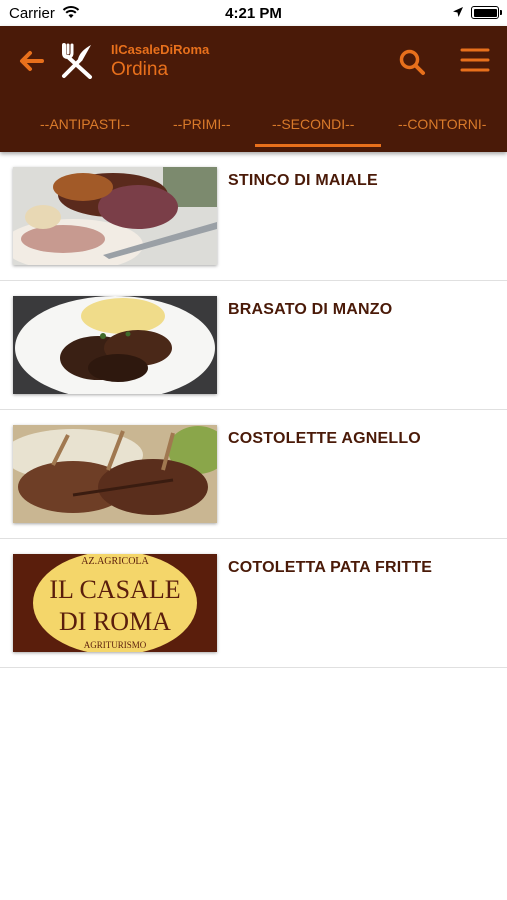  What do you see at coordinates (253, 474) in the screenshot?
I see `list-item: COSTOLETTE AGNELLO` at bounding box center [253, 474].